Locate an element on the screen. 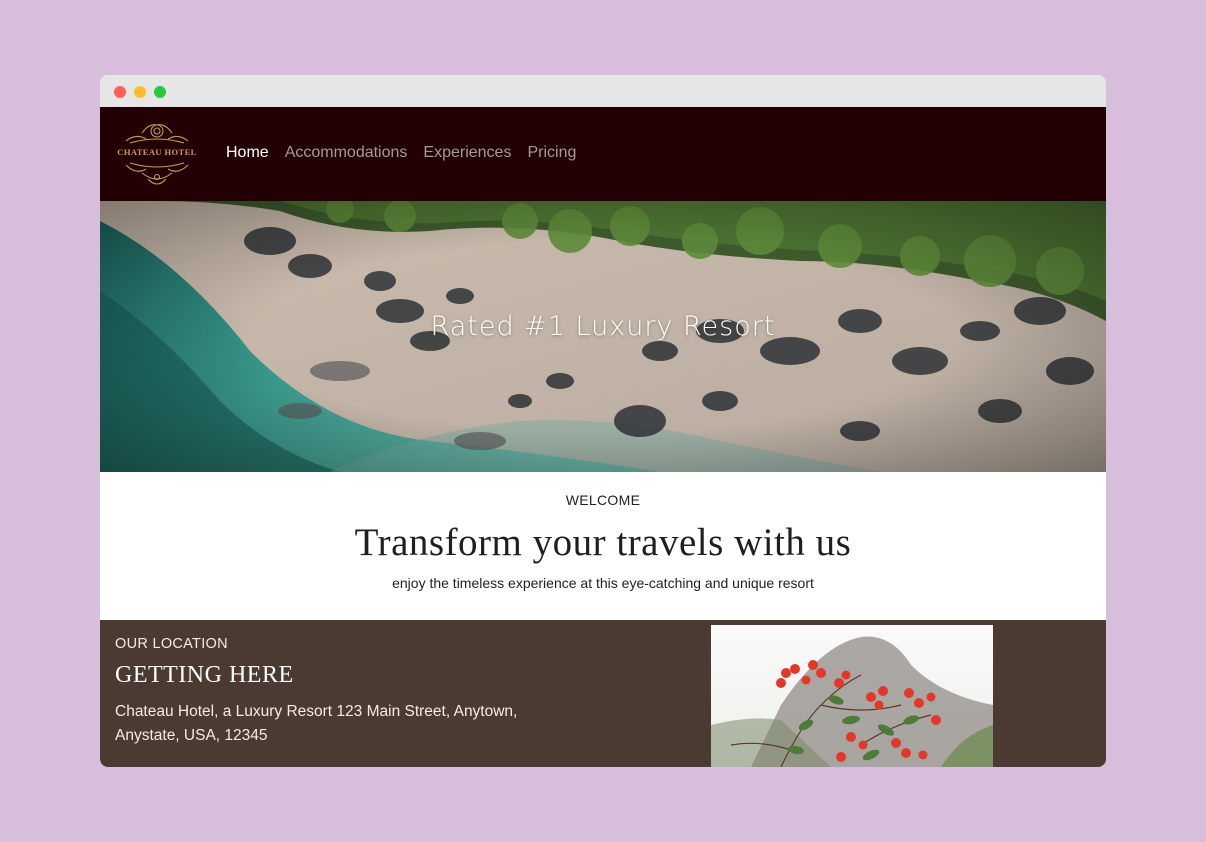  flower-photo-icon is located at coordinates (852, 696).